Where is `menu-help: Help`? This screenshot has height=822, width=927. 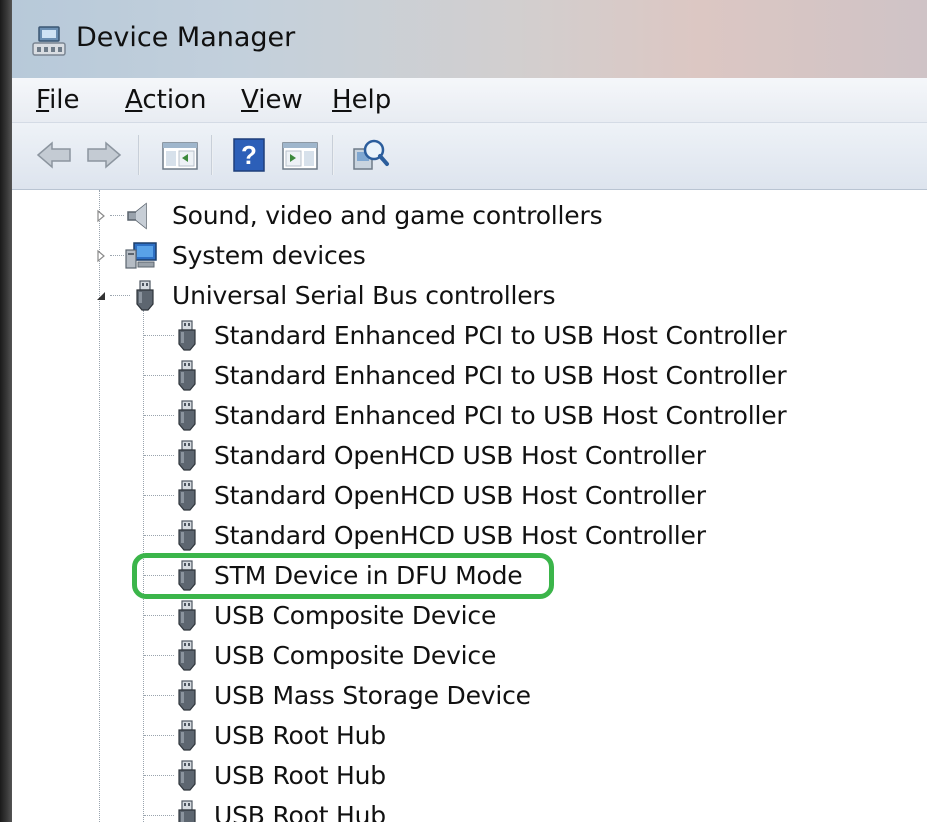 menu-help: Help is located at coordinates (361, 100).